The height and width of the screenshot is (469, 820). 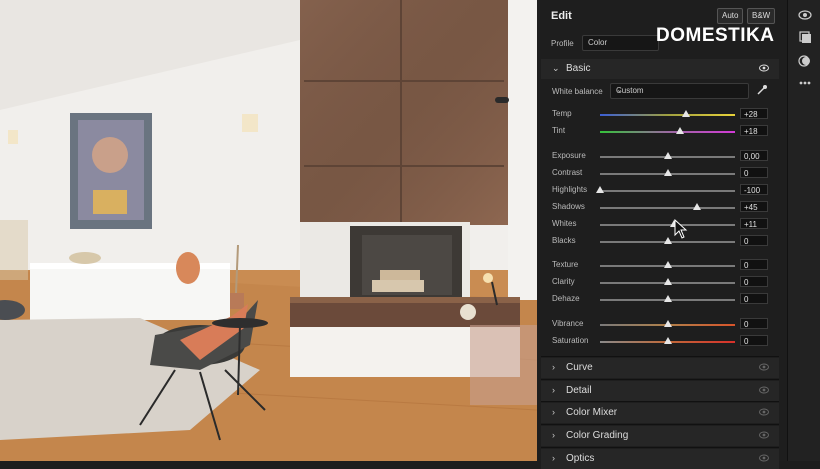 What do you see at coordinates (620, 43) in the screenshot?
I see `profile-select: Color` at bounding box center [620, 43].